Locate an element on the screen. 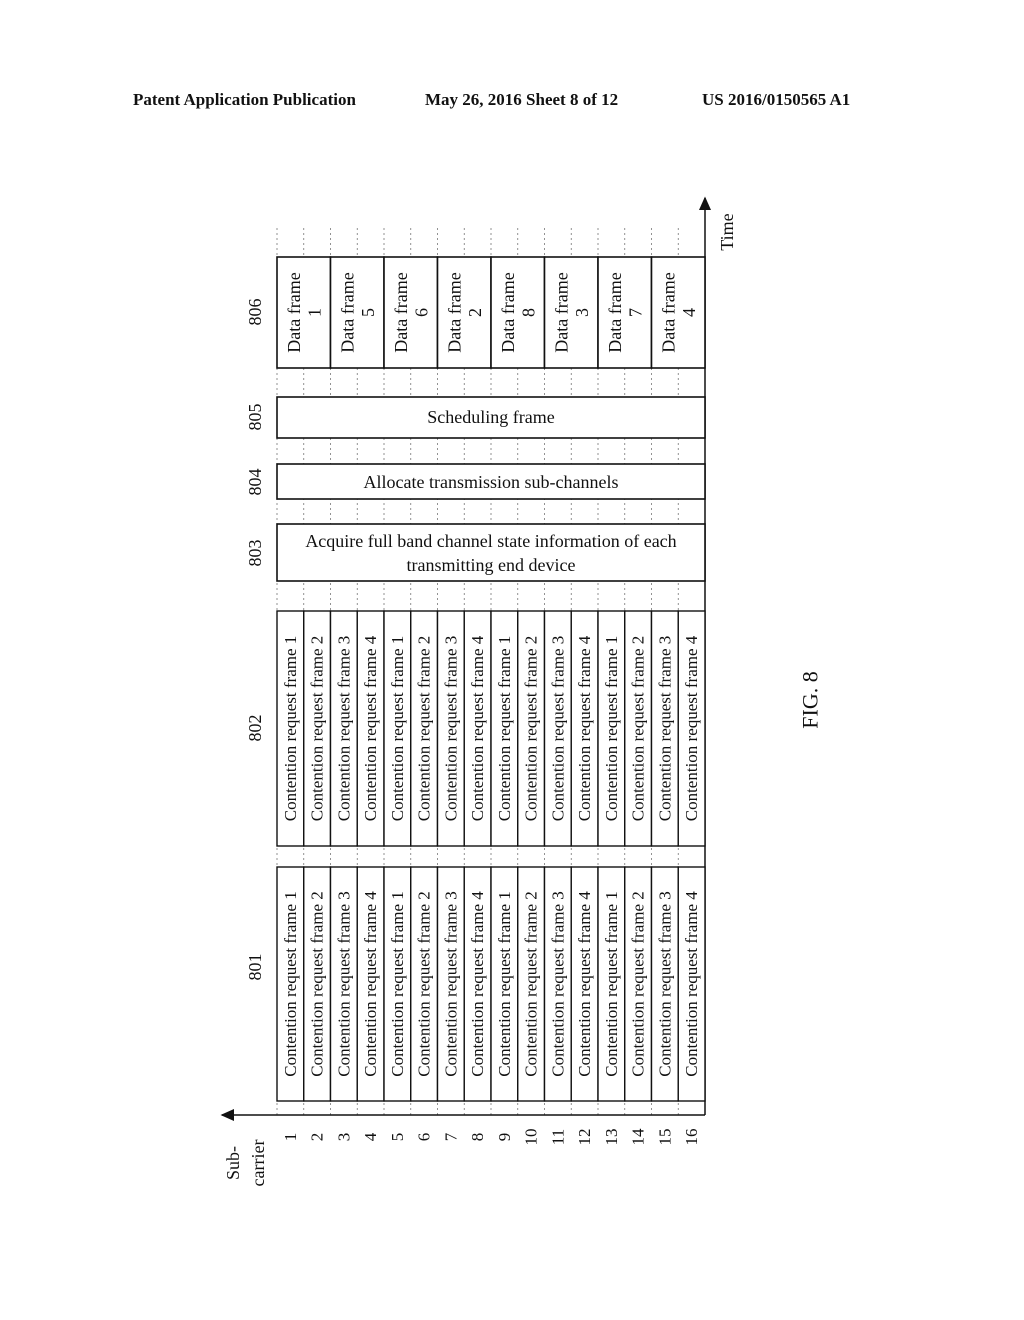 The image size is (1024, 1320). block-805-text: Scheduling frame is located at coordinates (490, 417).